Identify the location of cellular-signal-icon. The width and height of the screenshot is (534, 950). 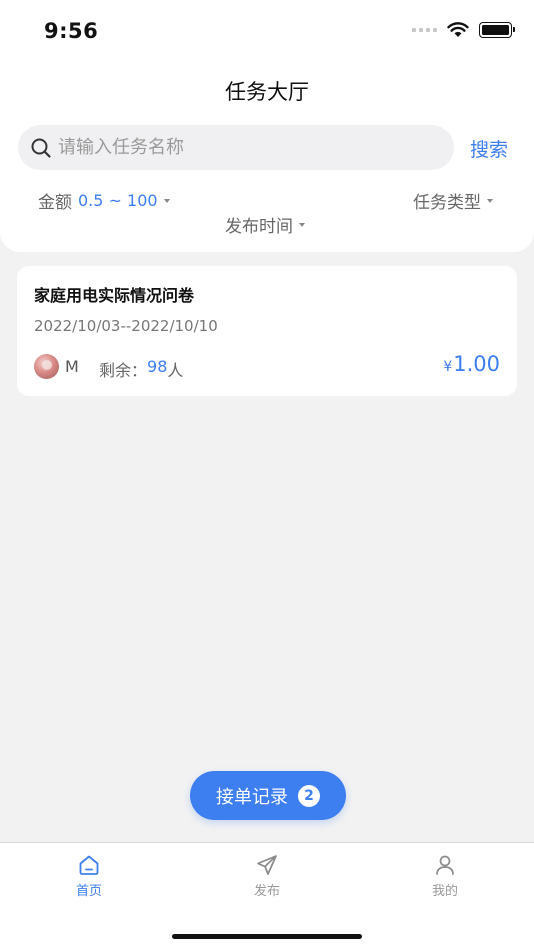
(424, 30).